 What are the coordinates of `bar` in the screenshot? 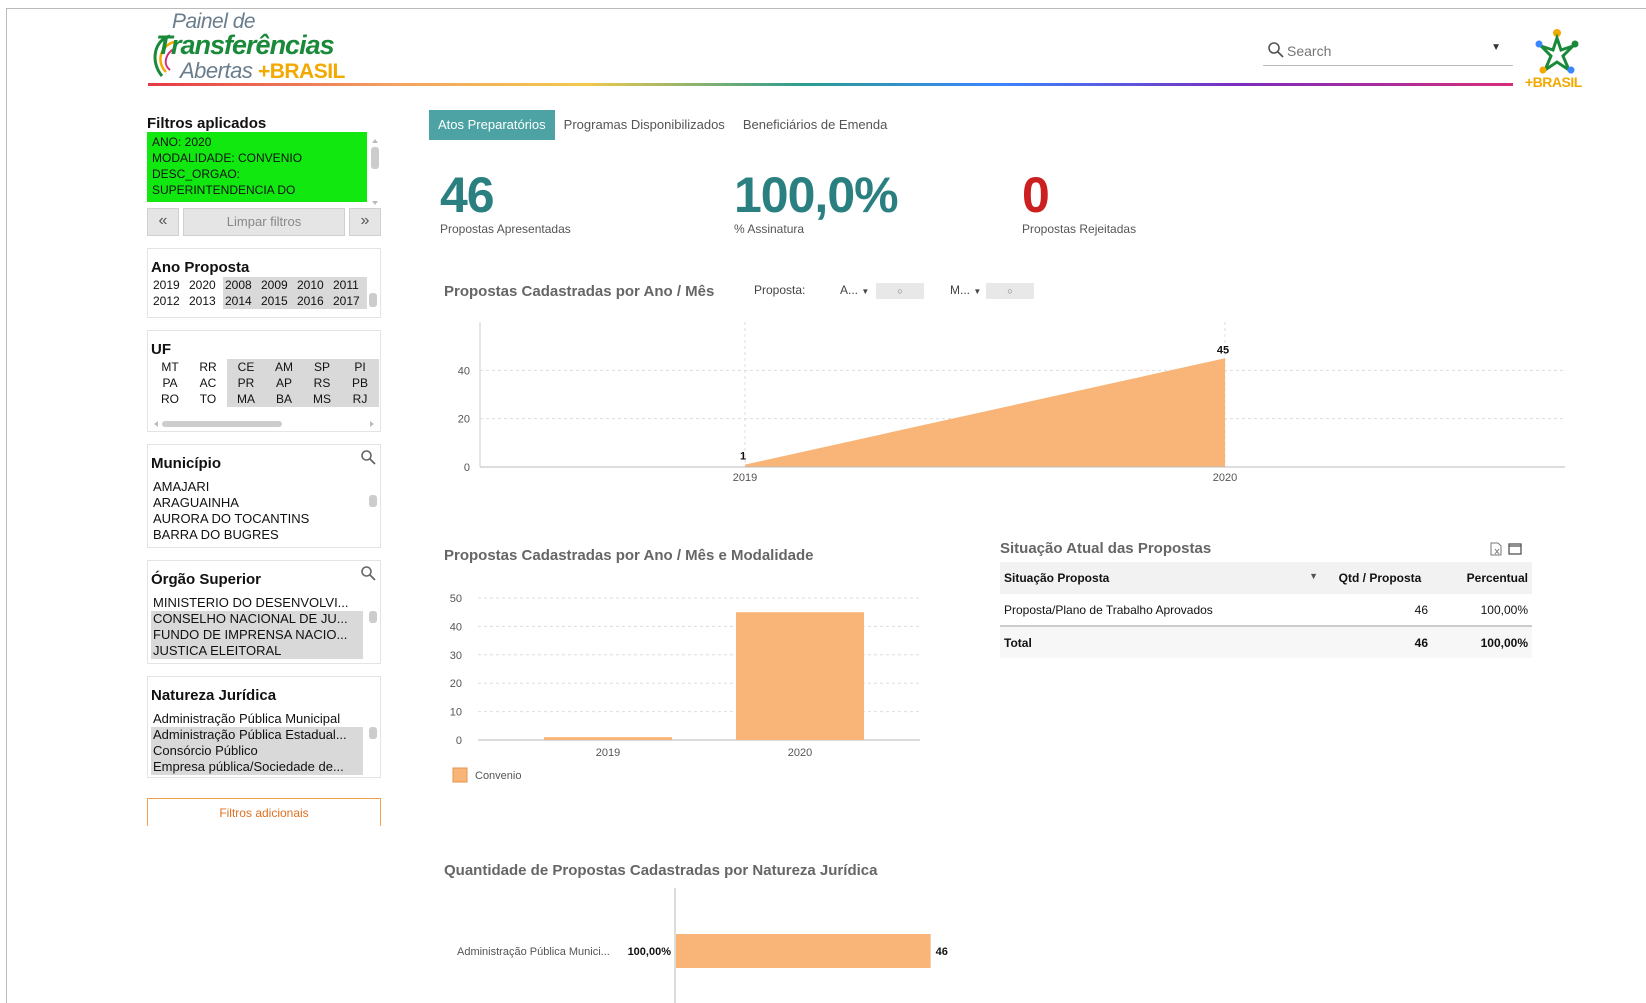 It's located at (803, 951).